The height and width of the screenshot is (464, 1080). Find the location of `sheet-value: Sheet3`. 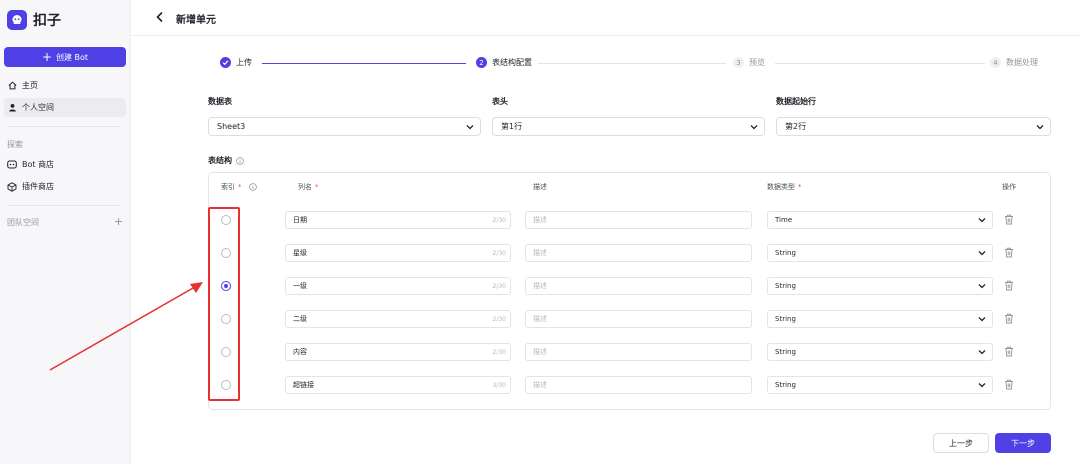

sheet-value: Sheet3 is located at coordinates (231, 126).